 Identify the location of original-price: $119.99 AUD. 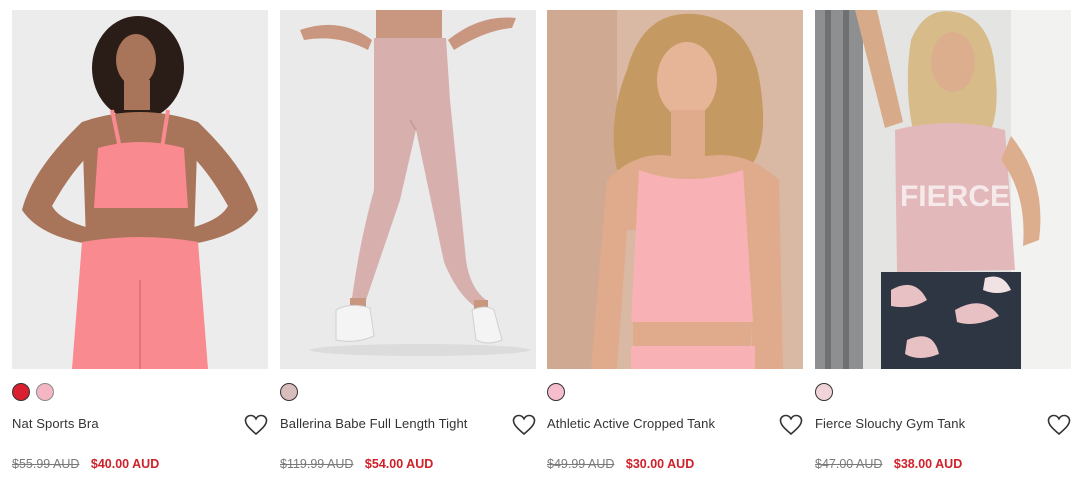
(317, 464).